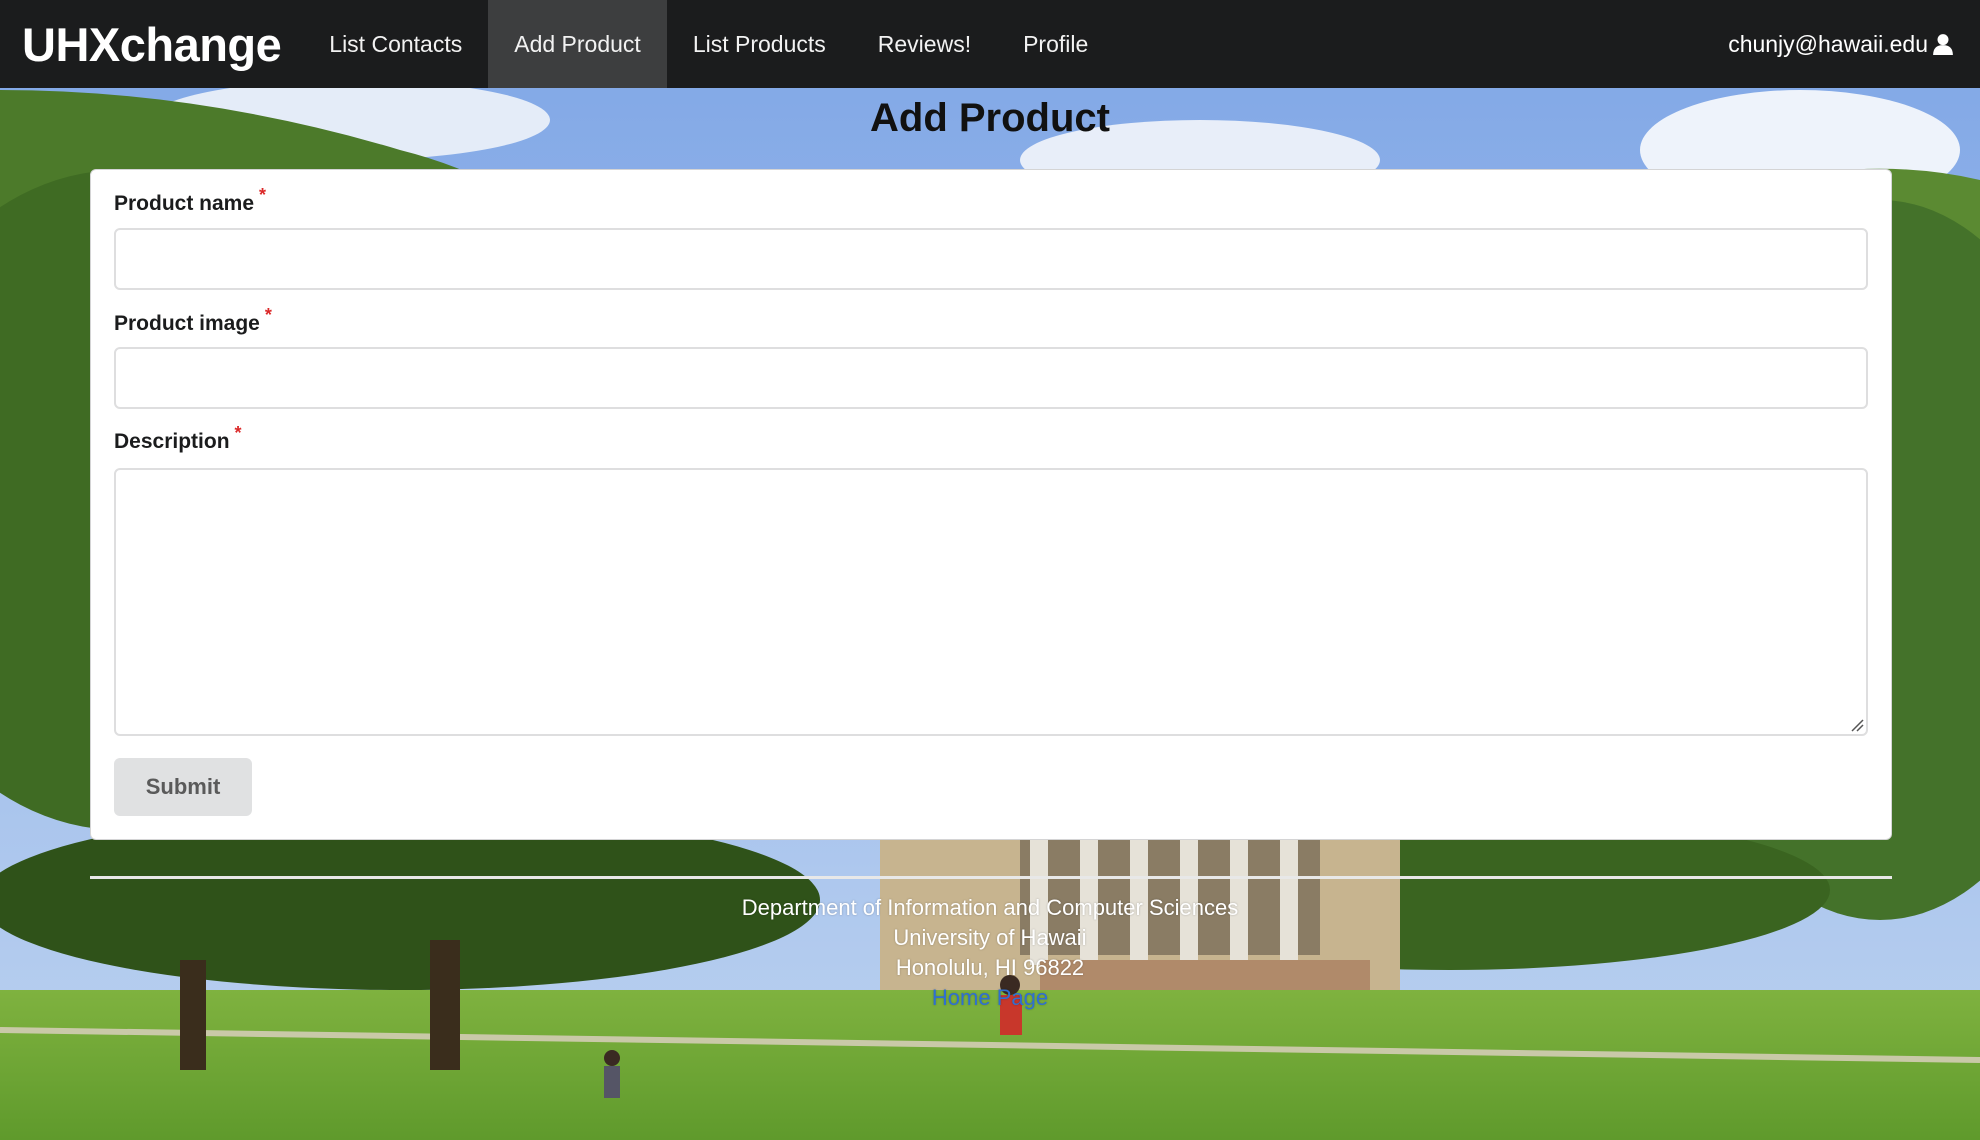 This screenshot has width=1980, height=1140. Describe the element at coordinates (991, 259) in the screenshot. I see `product-name-input` at that location.